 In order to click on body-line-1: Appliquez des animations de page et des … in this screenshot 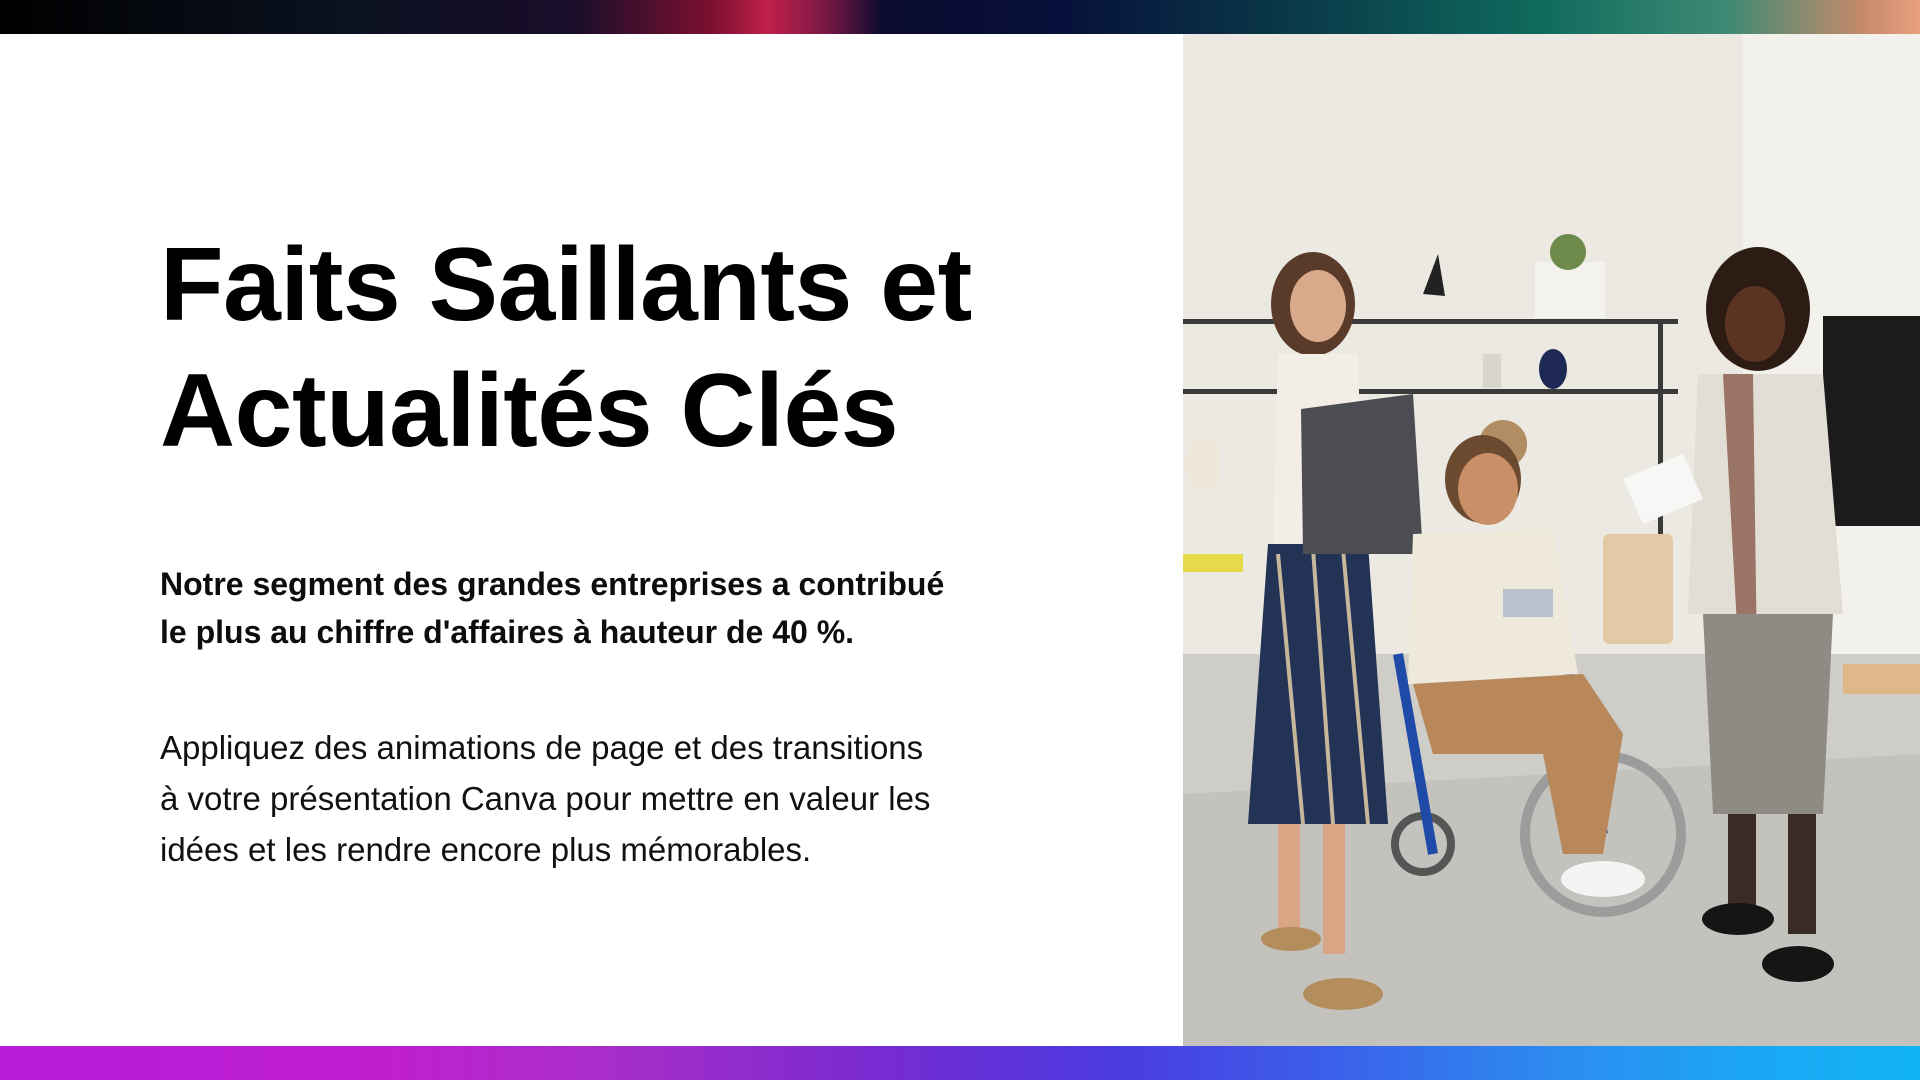, I will do `click(542, 747)`.